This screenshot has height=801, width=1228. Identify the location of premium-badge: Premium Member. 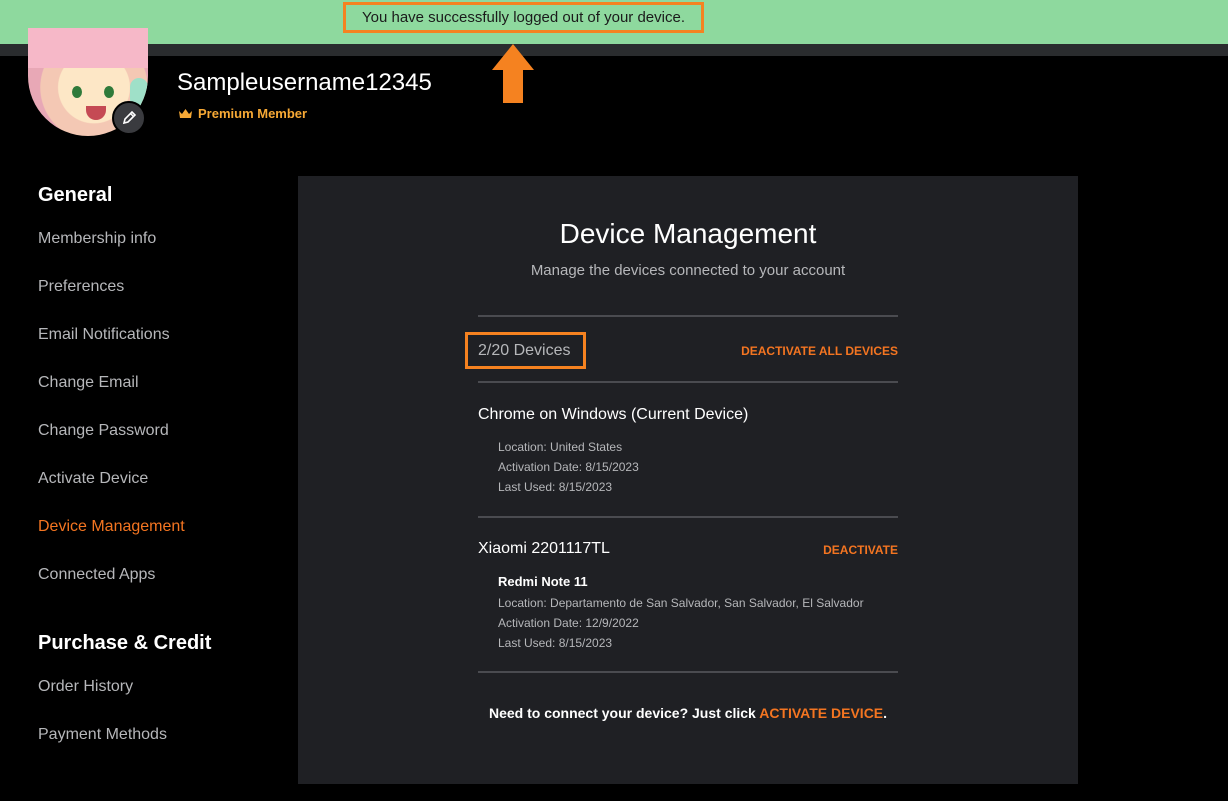
(242, 113).